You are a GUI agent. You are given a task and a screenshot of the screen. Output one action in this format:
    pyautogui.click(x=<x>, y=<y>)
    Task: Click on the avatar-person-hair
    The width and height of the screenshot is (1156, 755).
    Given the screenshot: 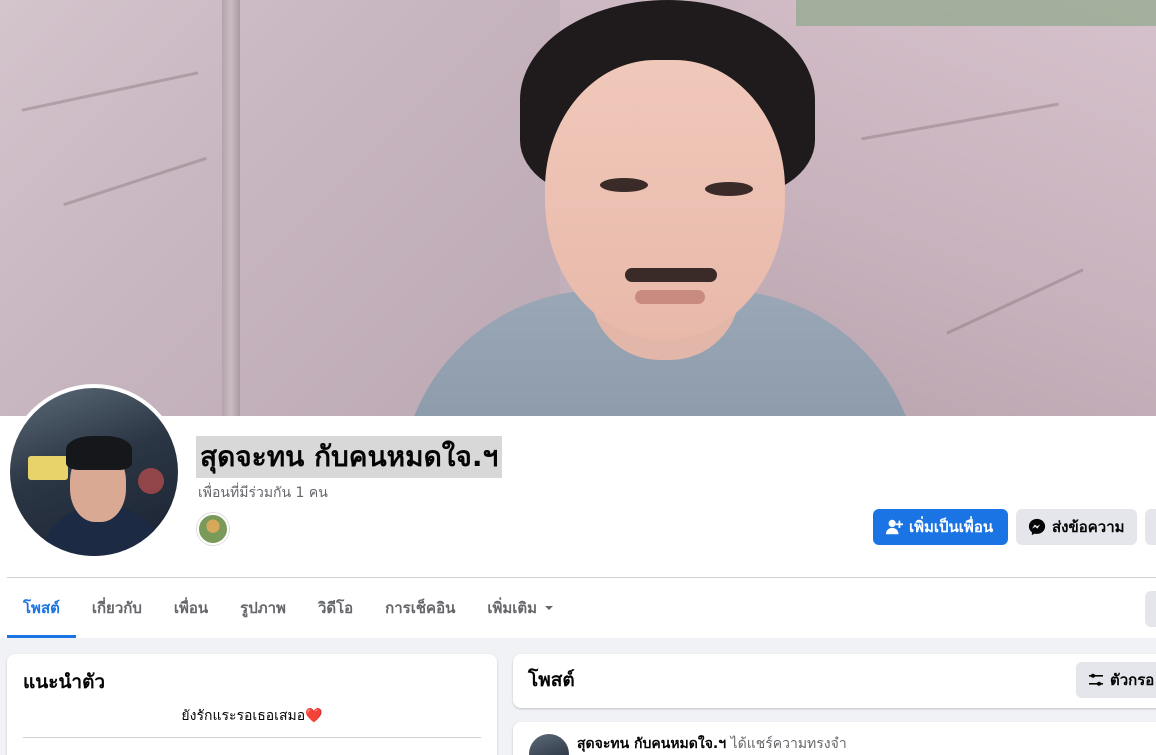 What is the action you would take?
    pyautogui.click(x=99, y=453)
    